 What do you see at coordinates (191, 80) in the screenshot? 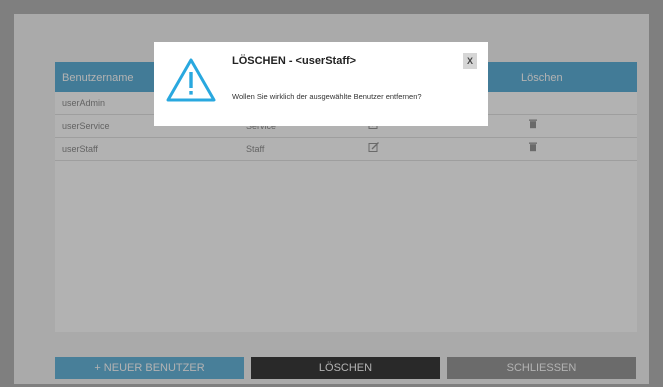
I see `warning-icon` at bounding box center [191, 80].